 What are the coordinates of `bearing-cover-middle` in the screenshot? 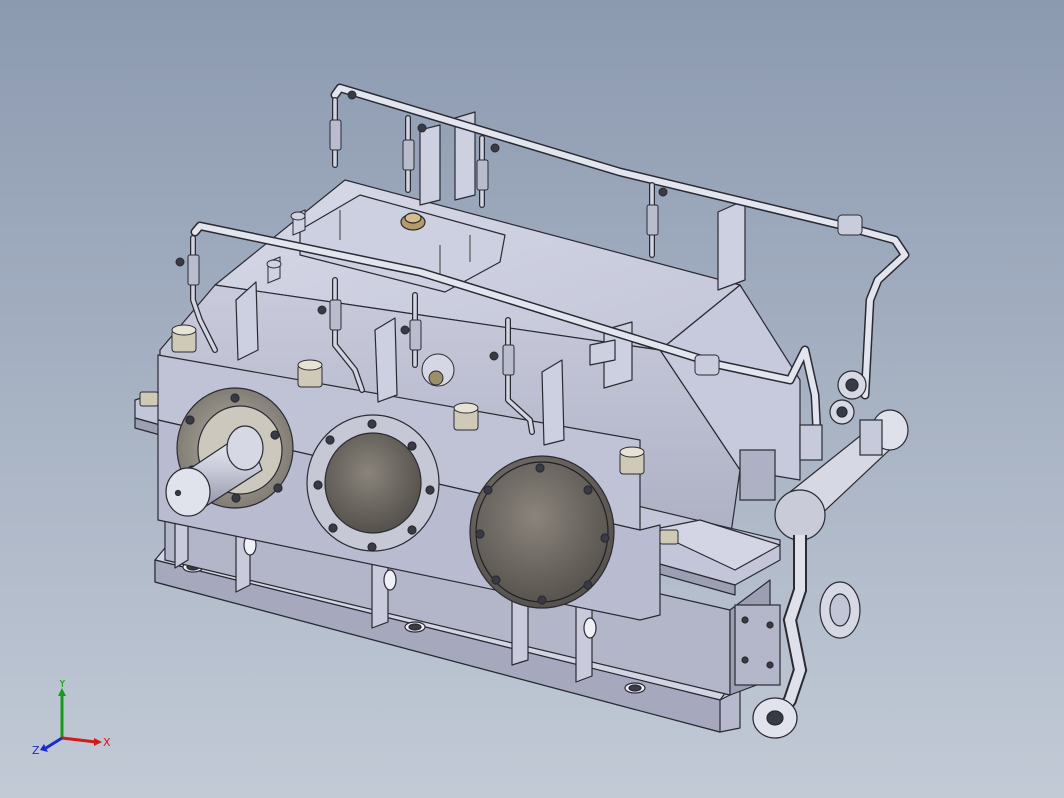 It's located at (373, 483).